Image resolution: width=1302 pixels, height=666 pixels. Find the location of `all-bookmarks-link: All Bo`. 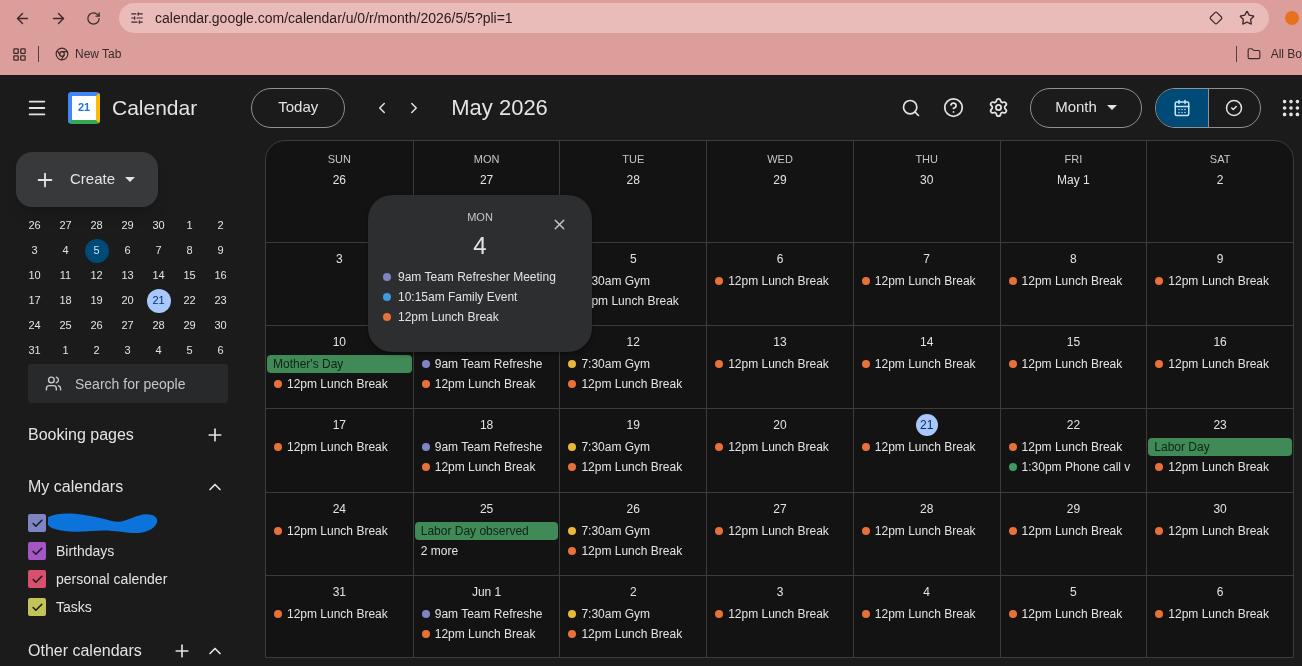

all-bookmarks-link: All Bo is located at coordinates (1286, 54).